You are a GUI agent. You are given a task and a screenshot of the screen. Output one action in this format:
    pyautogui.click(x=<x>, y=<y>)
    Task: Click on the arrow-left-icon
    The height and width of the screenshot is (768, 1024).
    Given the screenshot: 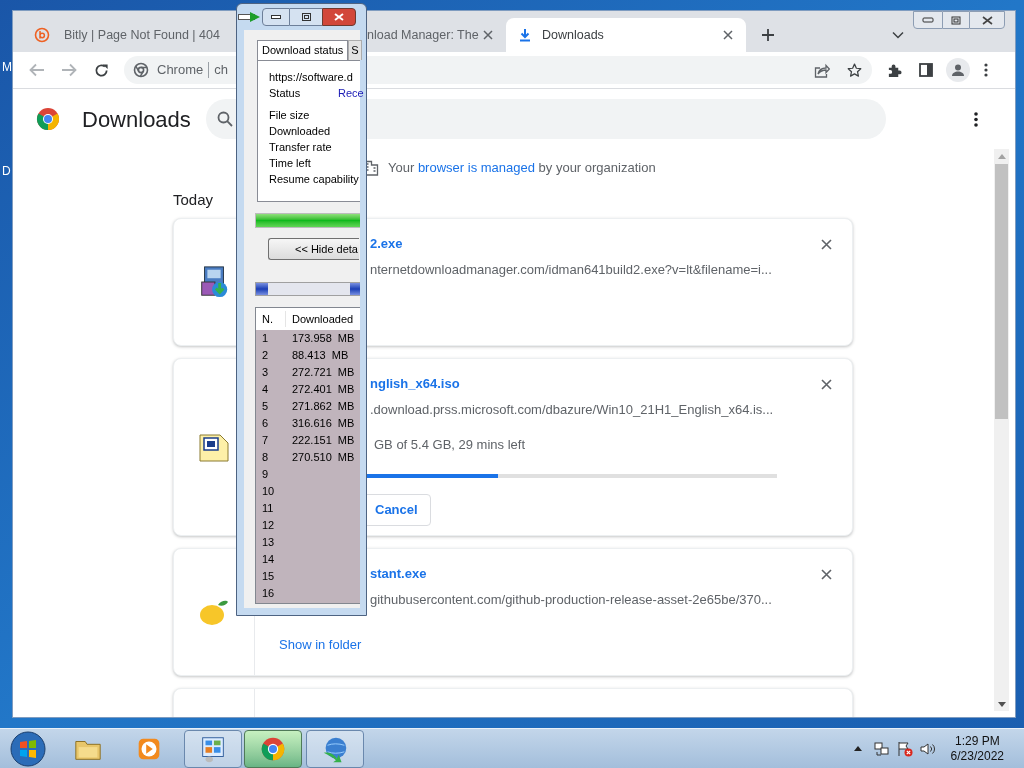 What is the action you would take?
    pyautogui.click(x=37, y=70)
    